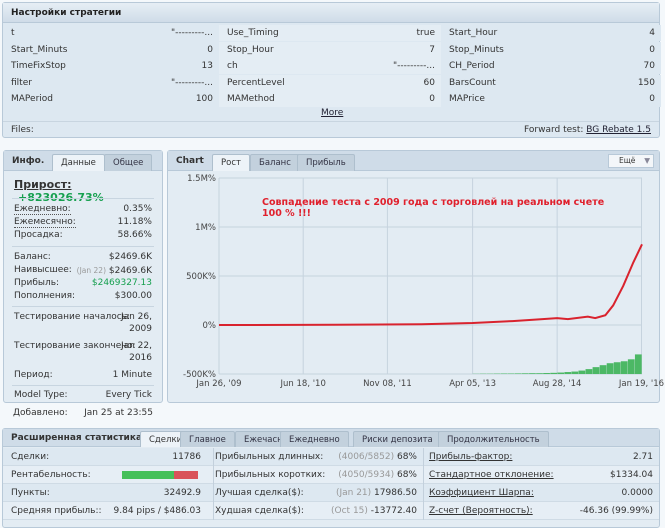 Image resolution: width=665 pixels, height=528 pixels. I want to click on tab-stats-3: Ежедневно, so click(314, 439).